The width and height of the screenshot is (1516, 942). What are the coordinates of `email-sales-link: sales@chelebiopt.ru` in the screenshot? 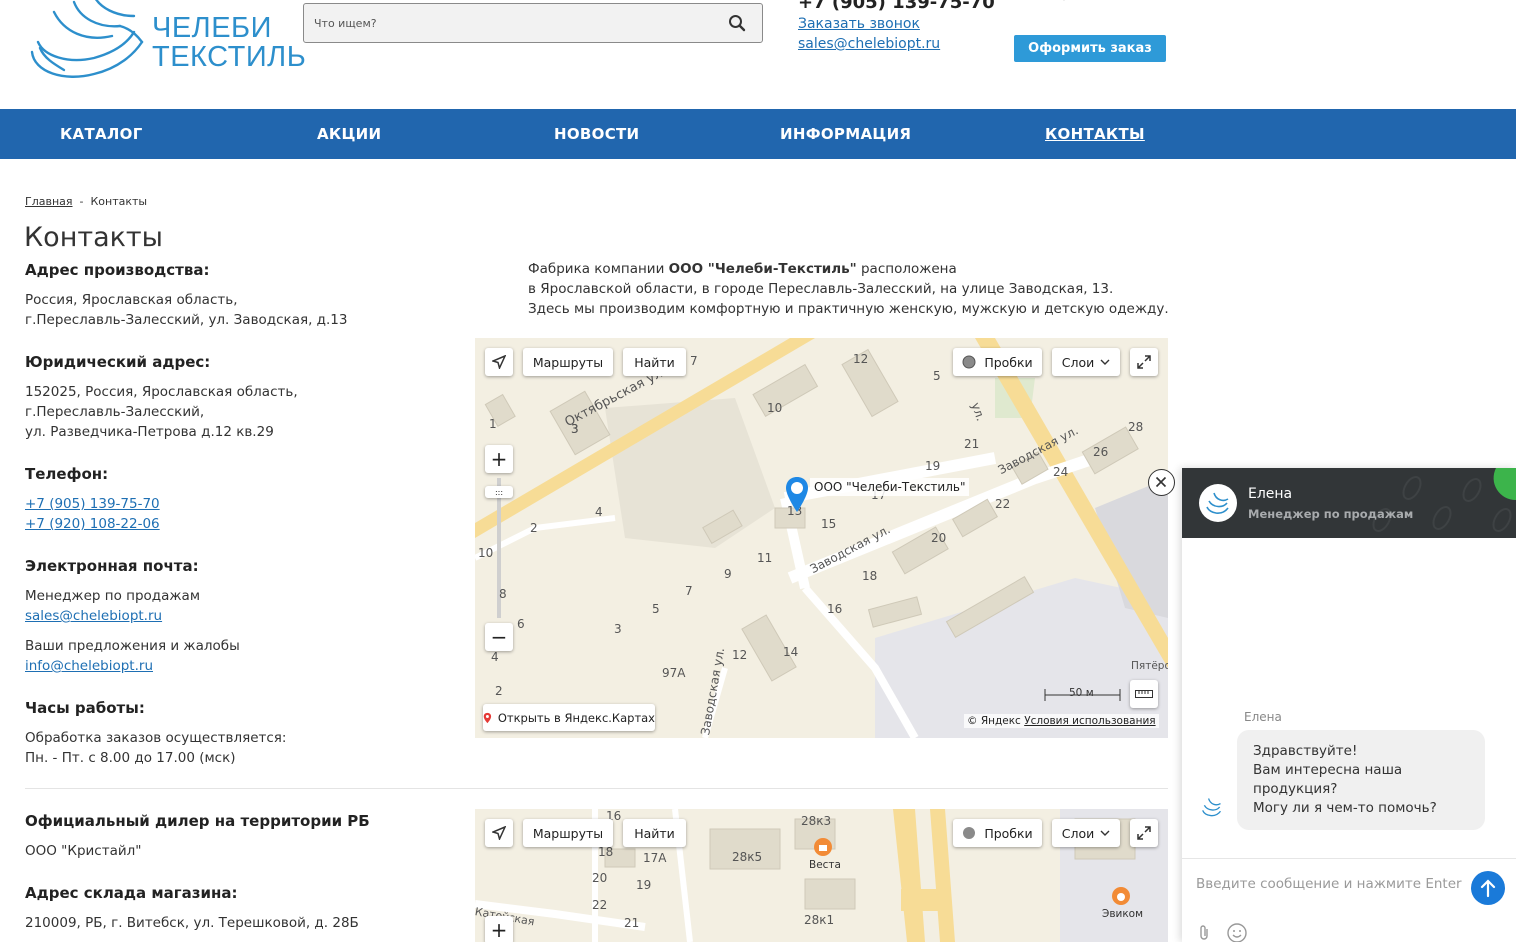 It's located at (93, 616).